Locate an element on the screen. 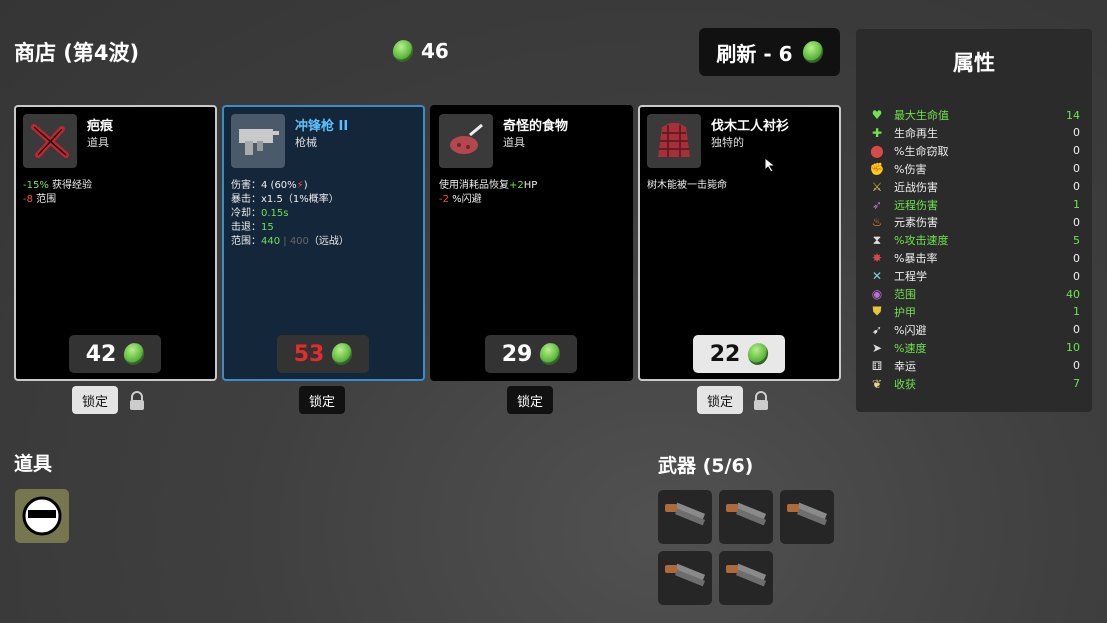 The height and width of the screenshot is (623, 1107). description-text: 获得经验 is located at coordinates (70, 185).